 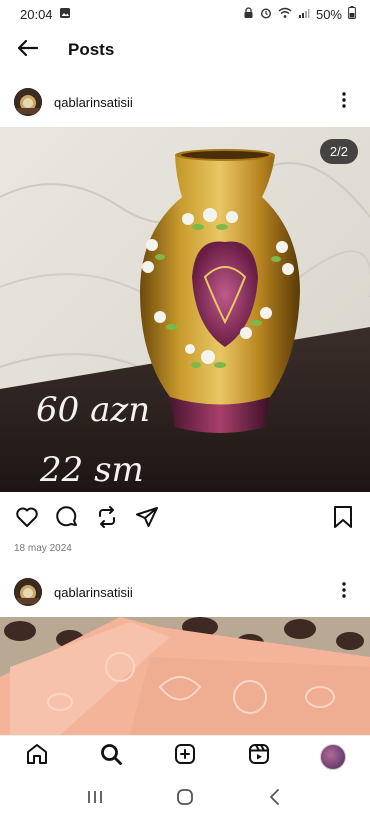 I want to click on overlay-price-text: 60 azn, so click(x=93, y=410).